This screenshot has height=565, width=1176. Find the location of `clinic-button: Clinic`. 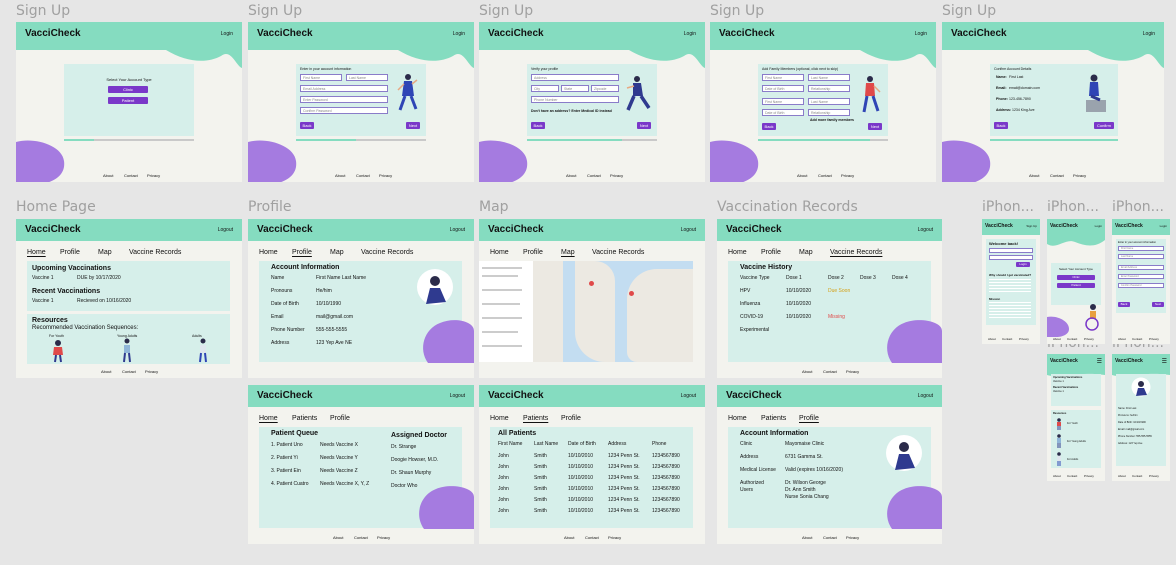

clinic-button: Clinic is located at coordinates (128, 89).